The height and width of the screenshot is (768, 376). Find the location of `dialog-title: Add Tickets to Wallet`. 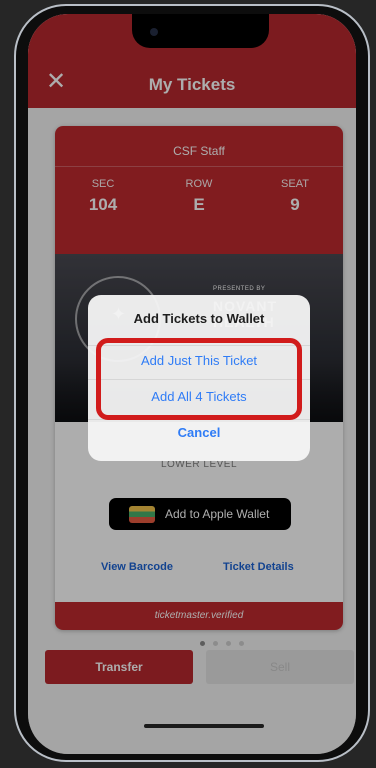

dialog-title: Add Tickets to Wallet is located at coordinates (199, 318).